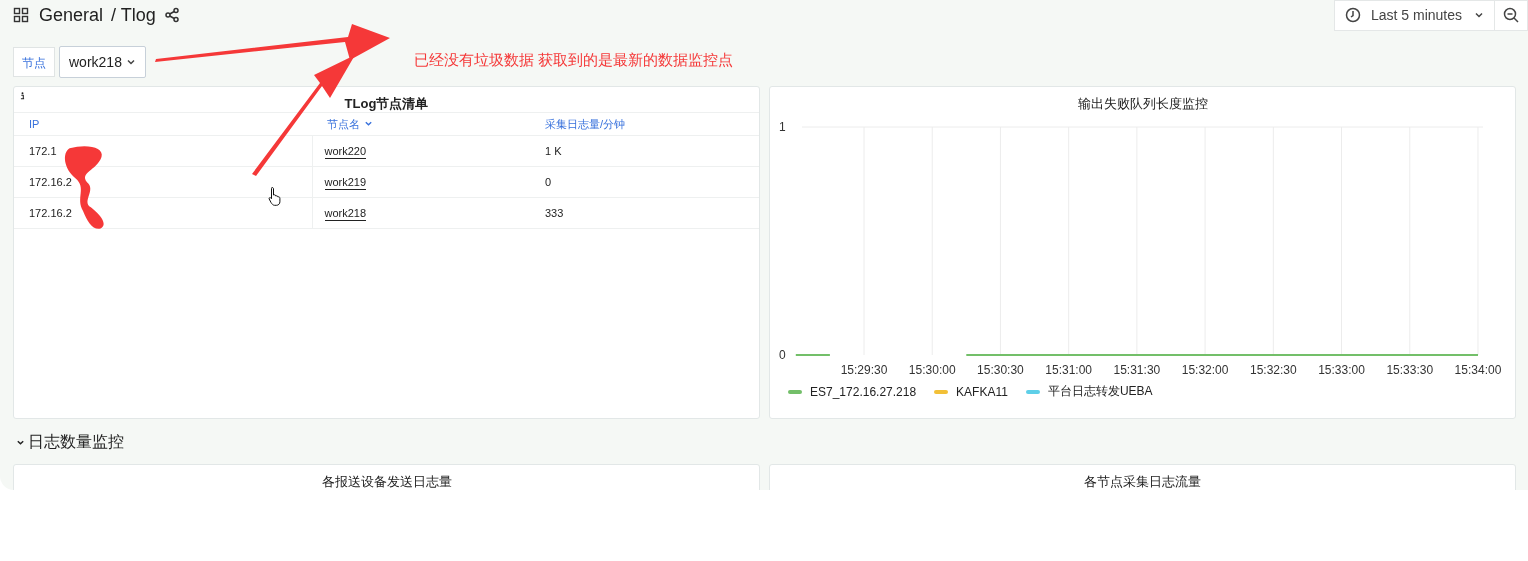 This screenshot has height=561, width=1528. Describe the element at coordinates (345, 183) in the screenshot. I see `node-link: work219` at that location.